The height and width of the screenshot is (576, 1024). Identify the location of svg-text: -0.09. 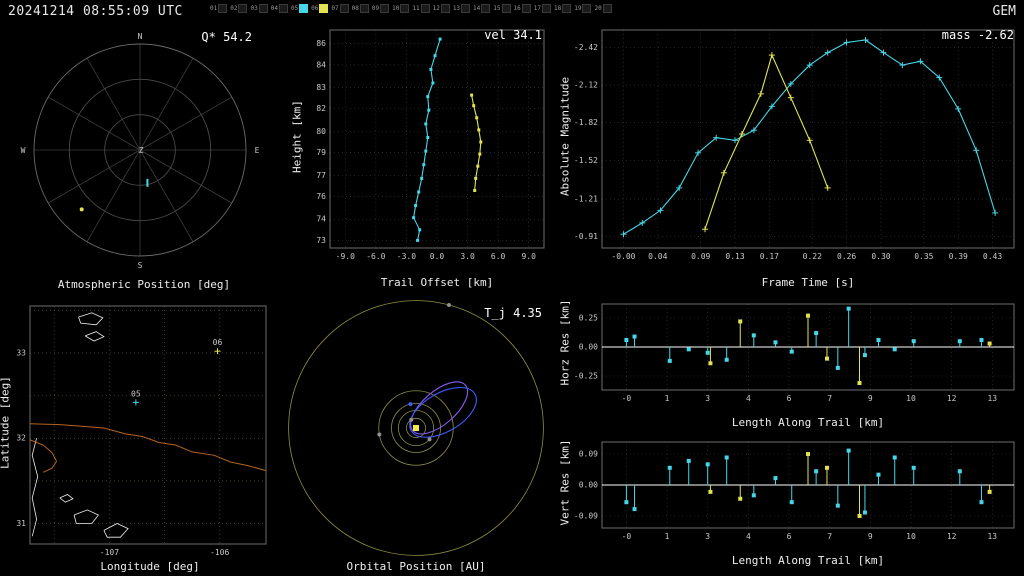
(586, 515).